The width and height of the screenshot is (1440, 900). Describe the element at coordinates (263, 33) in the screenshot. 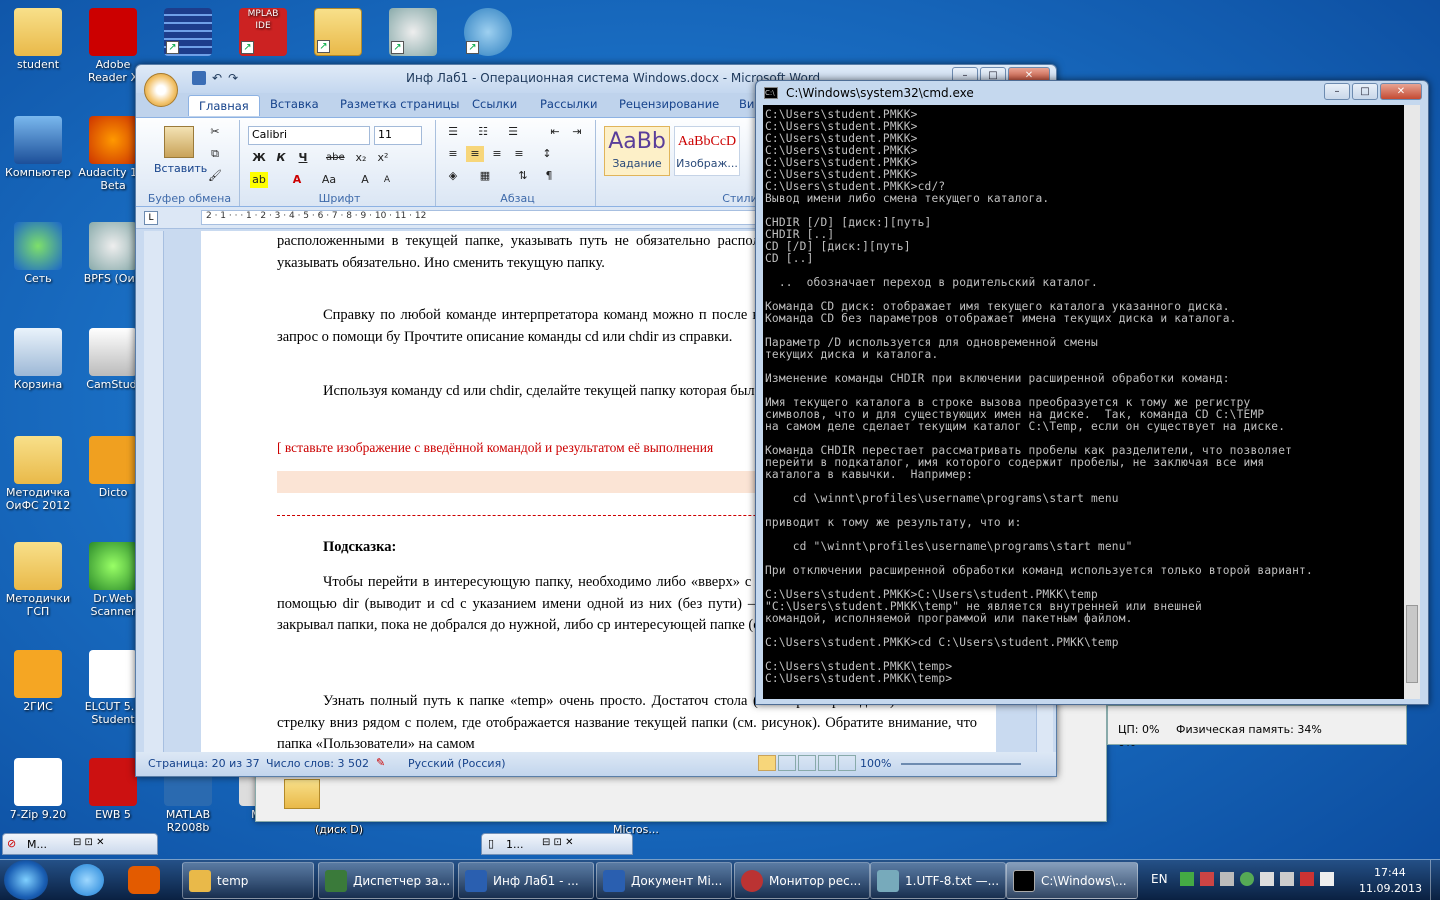

I see `desktop-icon-mplab: MPLAB IDE ↗` at that location.